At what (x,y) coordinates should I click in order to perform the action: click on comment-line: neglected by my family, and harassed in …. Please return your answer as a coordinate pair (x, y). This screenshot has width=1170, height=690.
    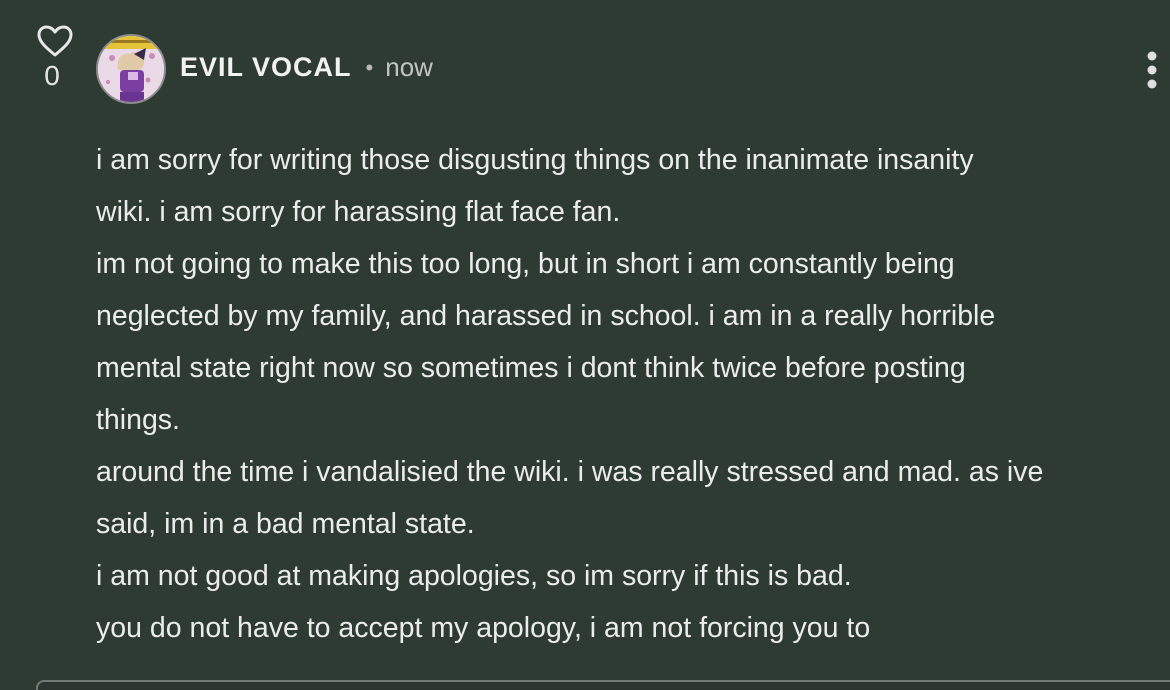
    Looking at the image, I should click on (546, 316).